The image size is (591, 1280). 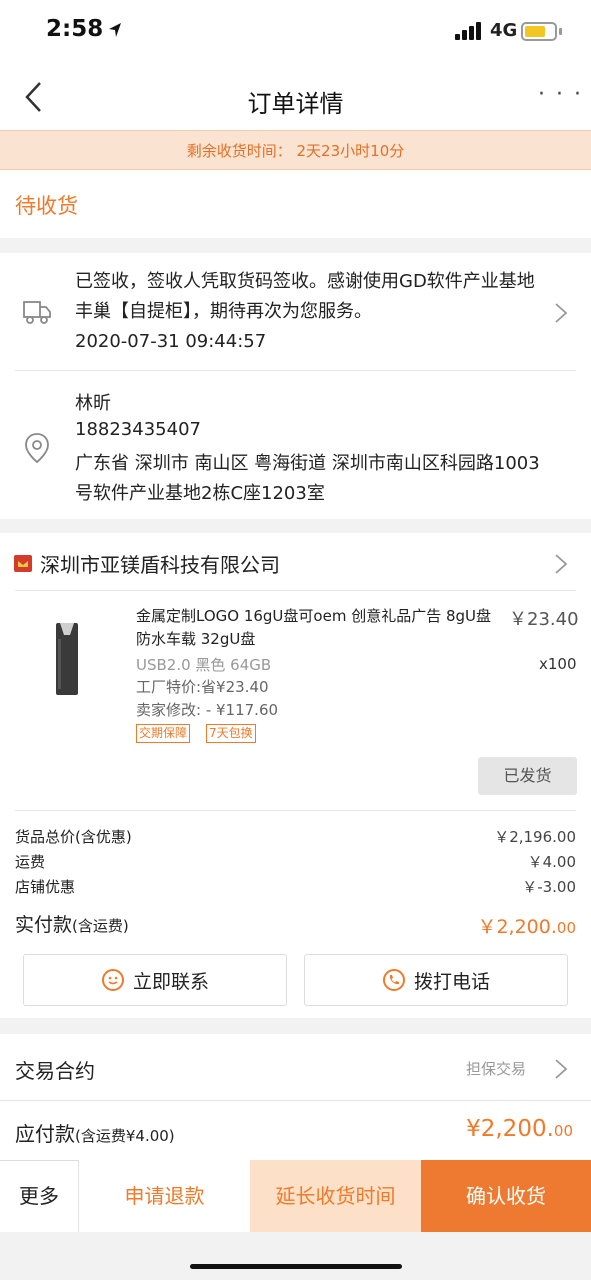 What do you see at coordinates (295, 150) in the screenshot?
I see `receipt-countdown: 剩余收货时间： 2天23小时10分` at bounding box center [295, 150].